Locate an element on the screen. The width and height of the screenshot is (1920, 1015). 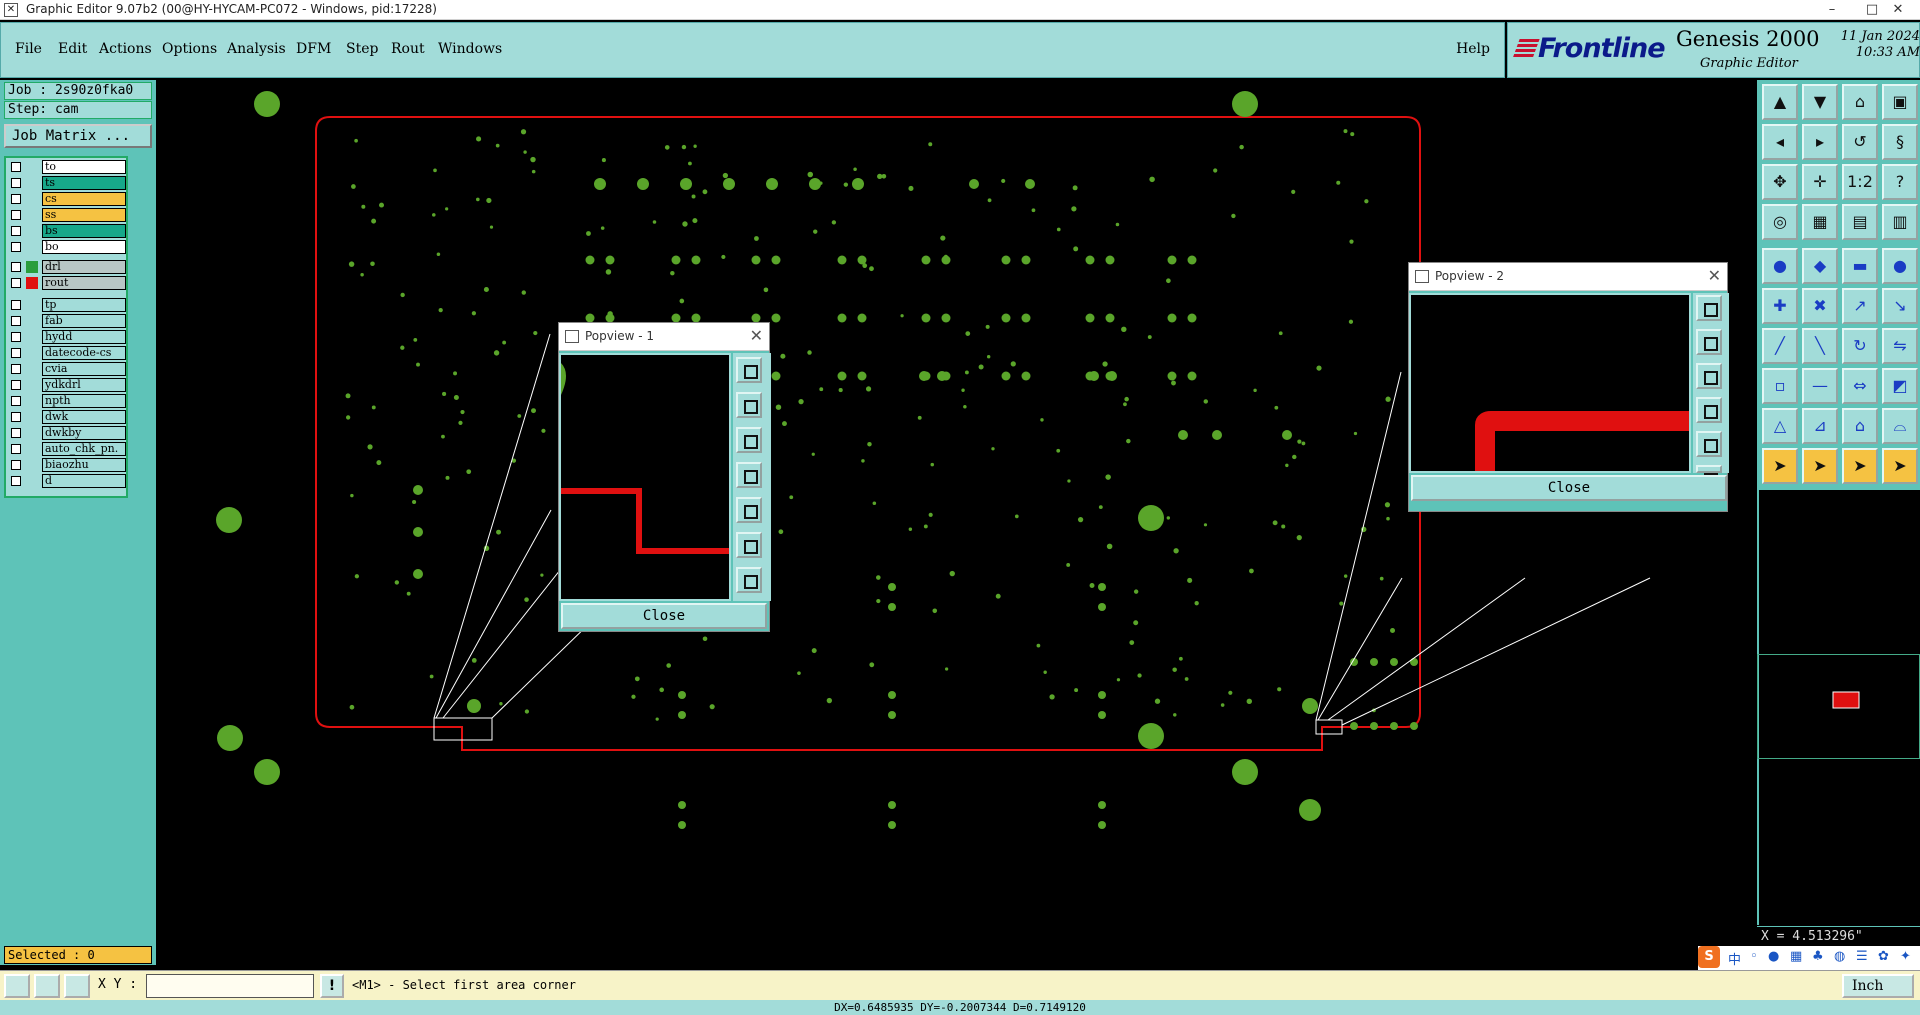
layer-name: ss is located at coordinates (84, 215).